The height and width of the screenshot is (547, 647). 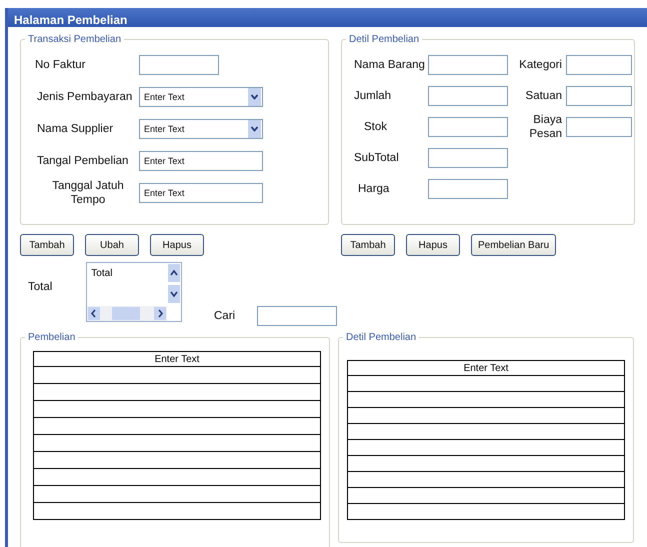 I want to click on field-label: Satuan, so click(x=543, y=95).